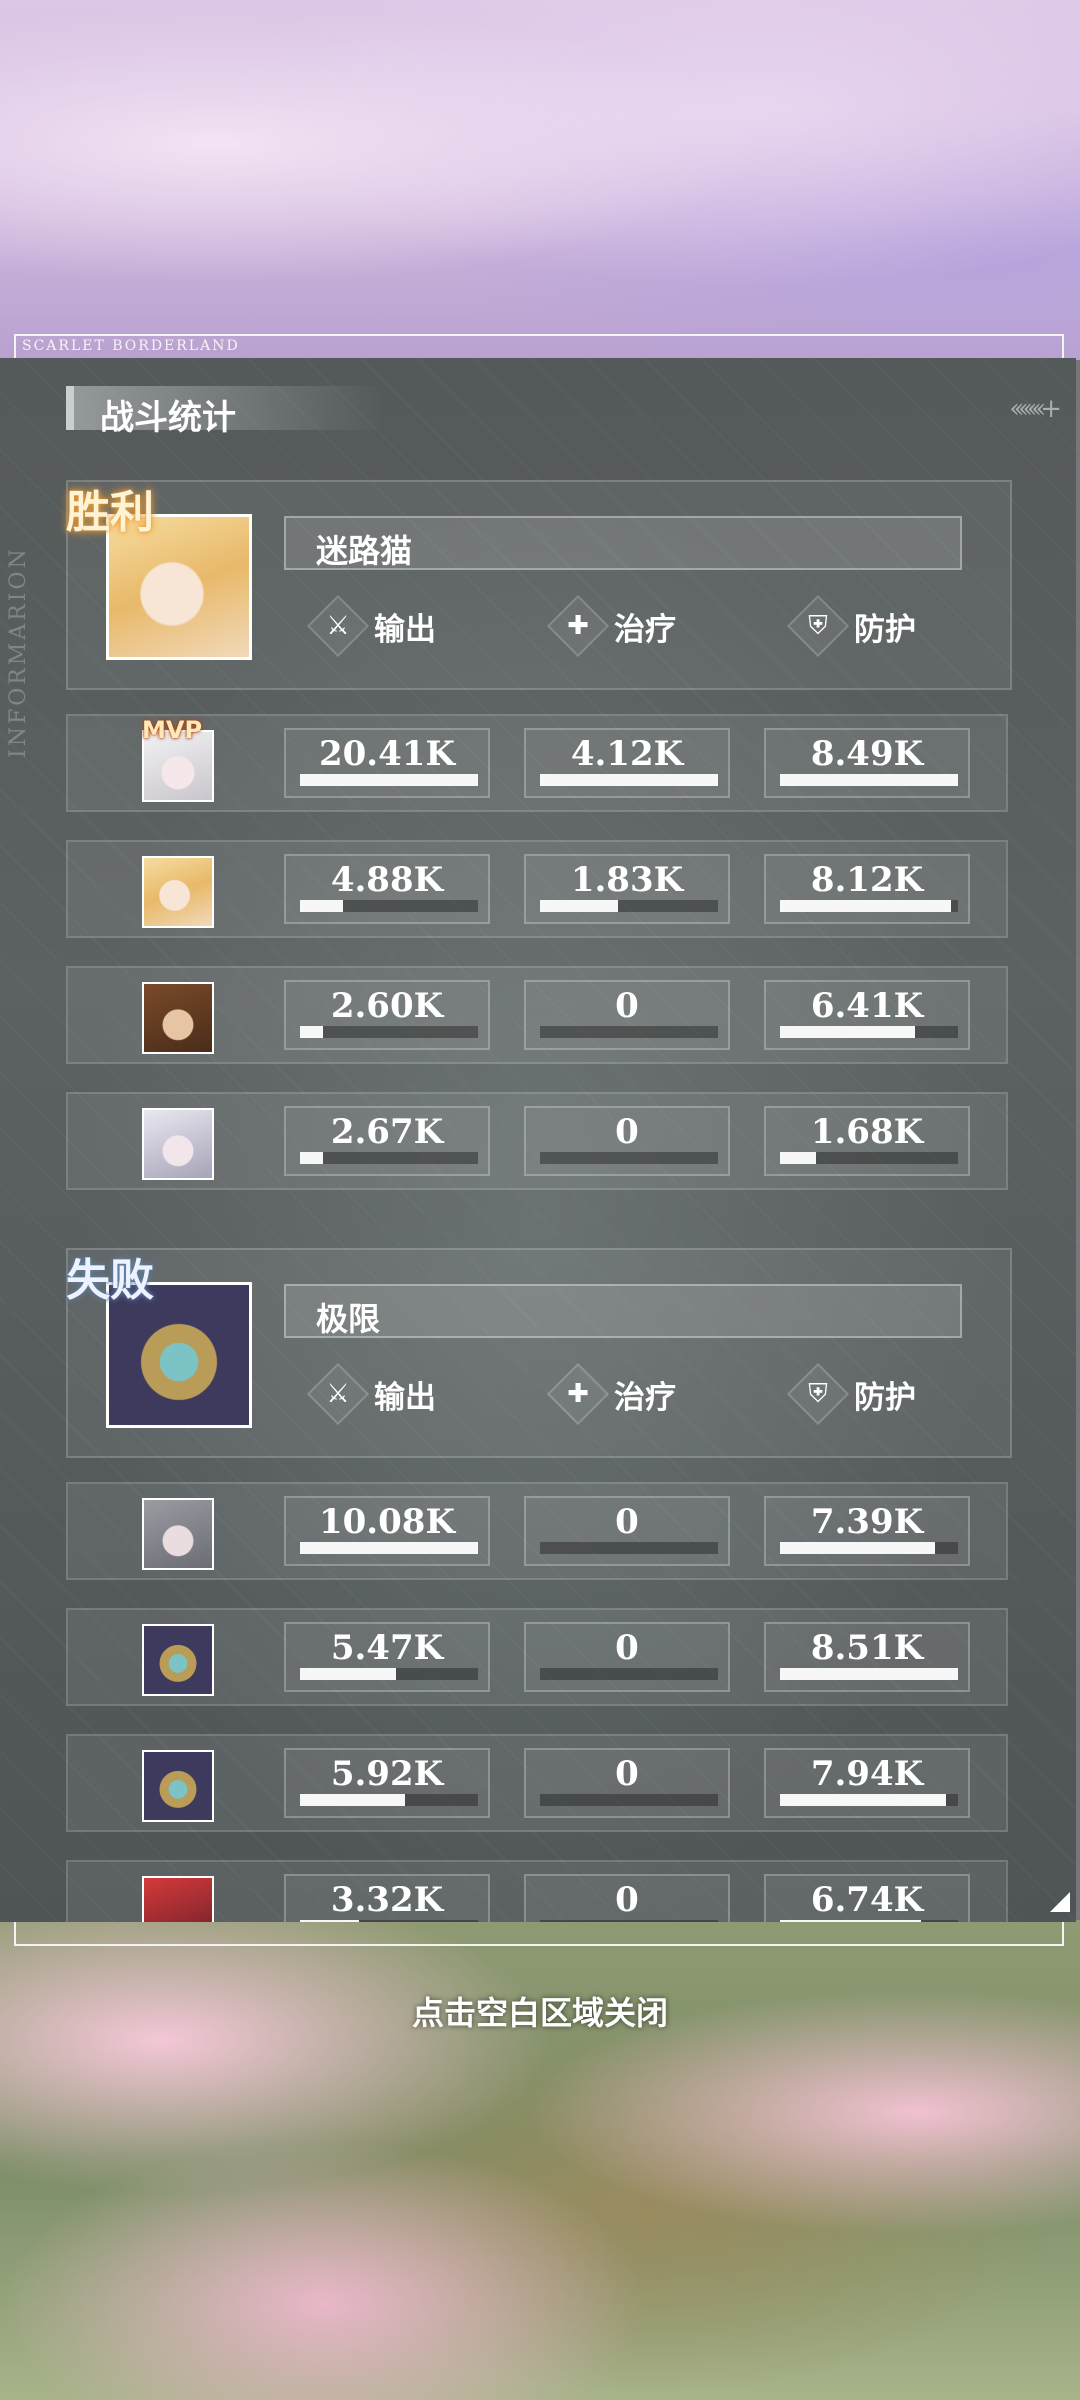 The width and height of the screenshot is (1080, 2400). What do you see at coordinates (168, 418) in the screenshot?
I see `panel-title: 战斗统计` at bounding box center [168, 418].